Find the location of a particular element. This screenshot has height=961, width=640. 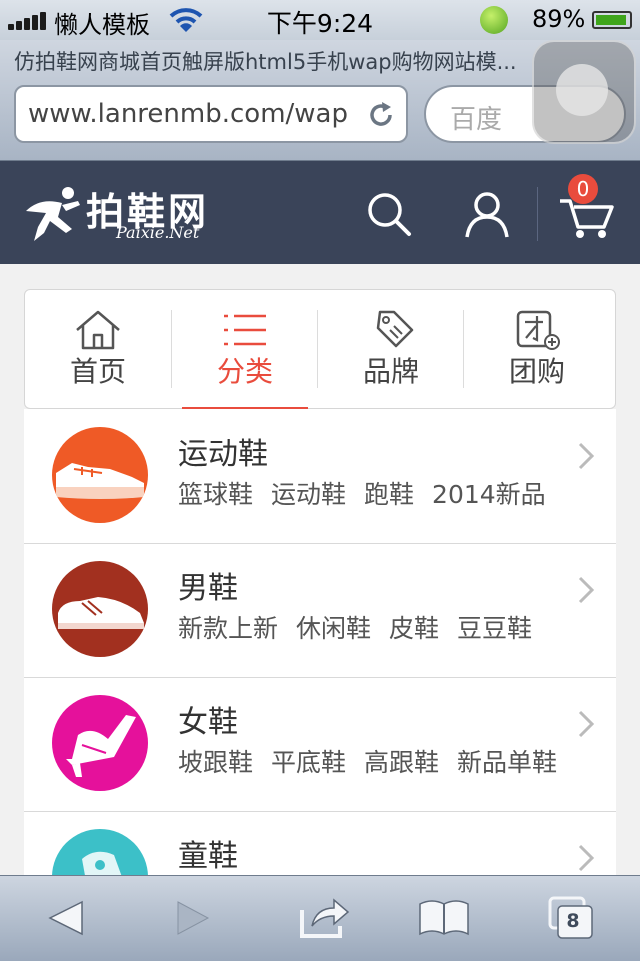

category-tag: 跑鞋 is located at coordinates (389, 494).